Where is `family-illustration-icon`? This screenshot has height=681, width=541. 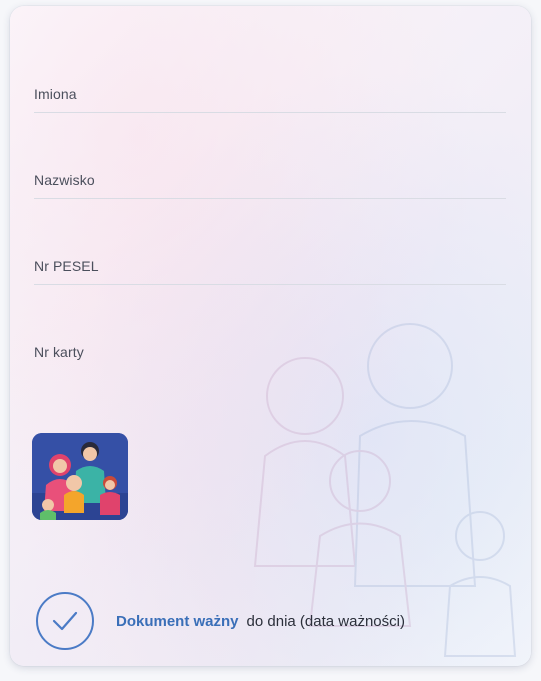
family-illustration-icon is located at coordinates (80, 476).